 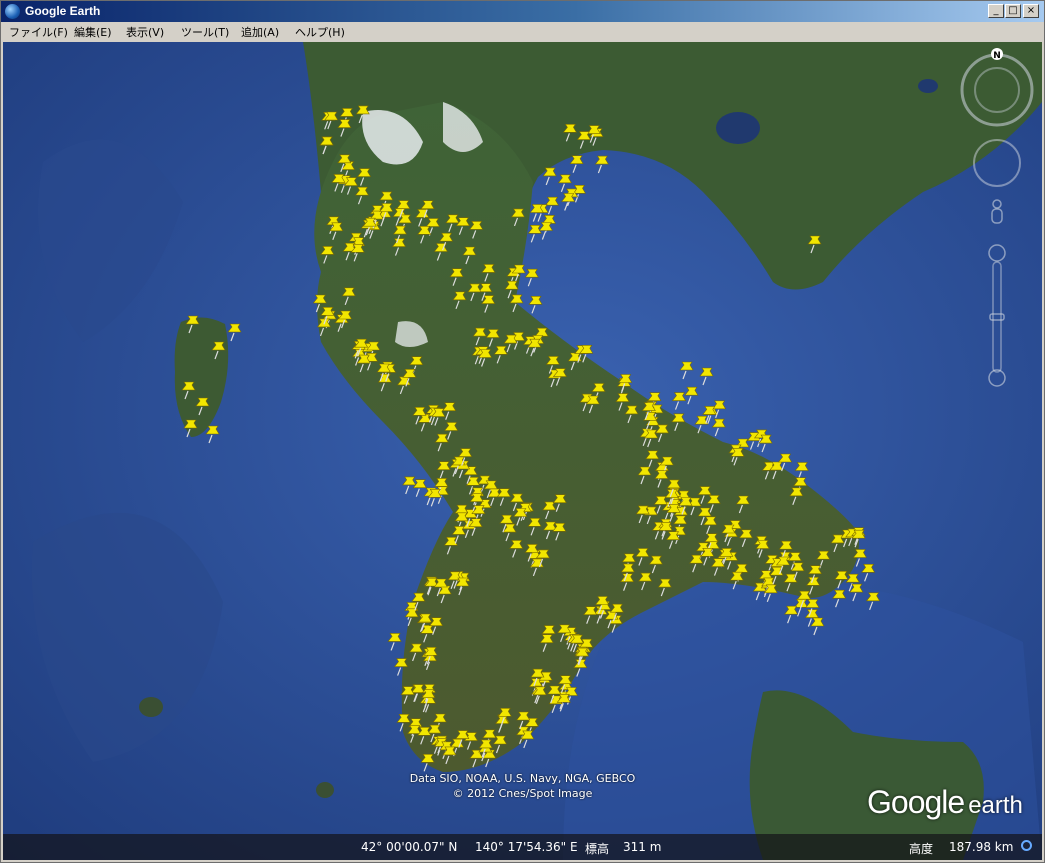 I want to click on elevation-readout: 311 m, so click(x=642, y=847).